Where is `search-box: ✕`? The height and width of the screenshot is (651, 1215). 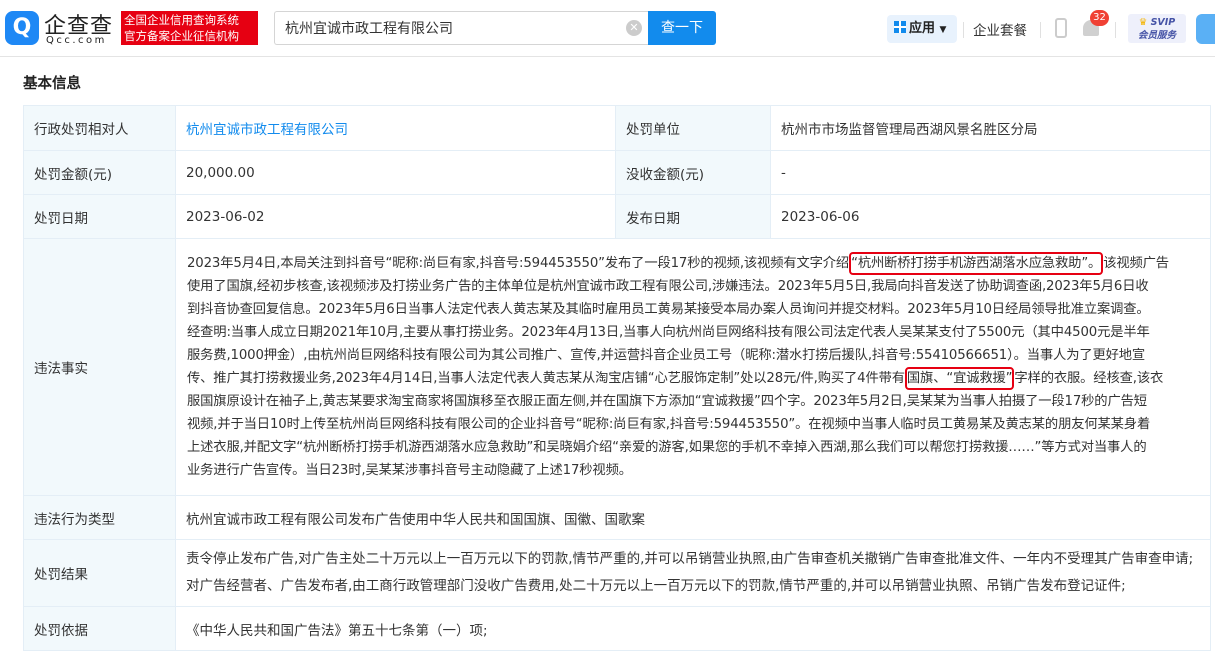 search-box: ✕ is located at coordinates (461, 28).